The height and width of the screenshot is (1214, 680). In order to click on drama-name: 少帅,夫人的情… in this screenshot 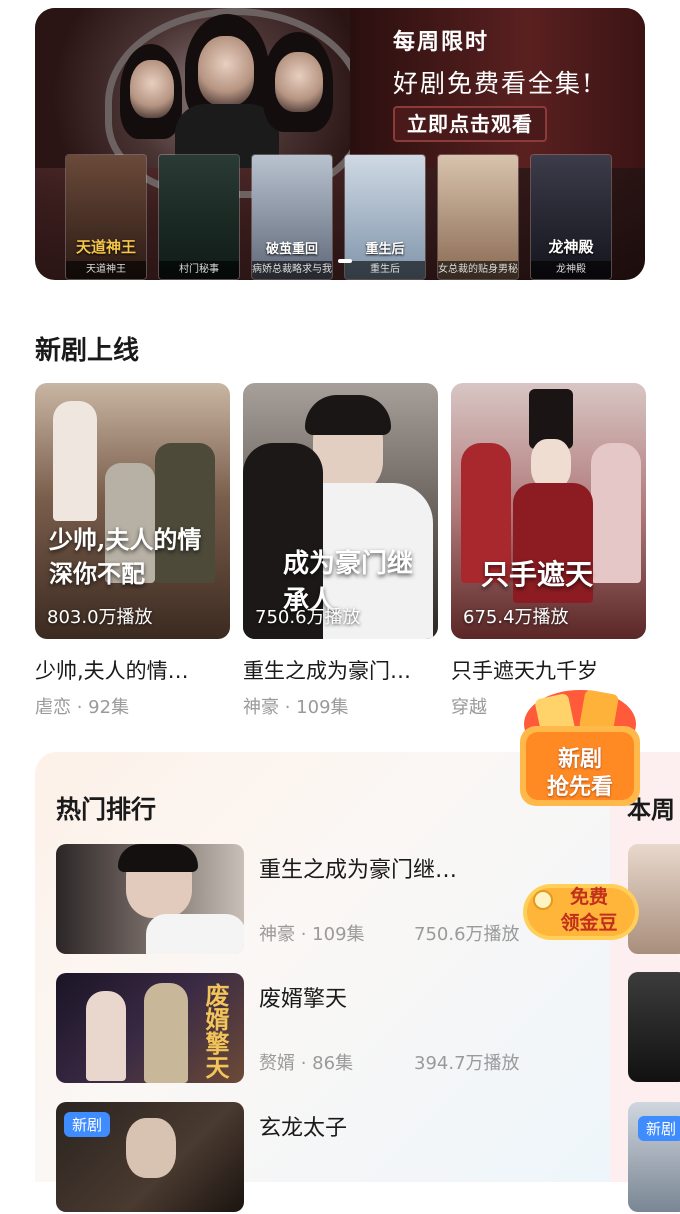, I will do `click(112, 671)`.